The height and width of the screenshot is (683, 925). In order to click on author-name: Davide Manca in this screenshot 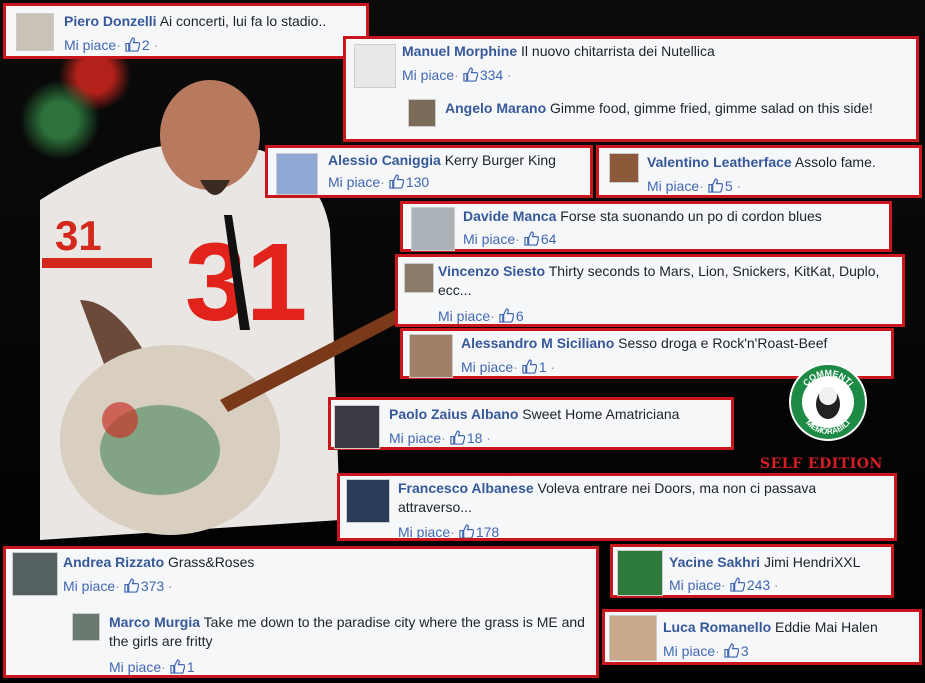, I will do `click(509, 216)`.